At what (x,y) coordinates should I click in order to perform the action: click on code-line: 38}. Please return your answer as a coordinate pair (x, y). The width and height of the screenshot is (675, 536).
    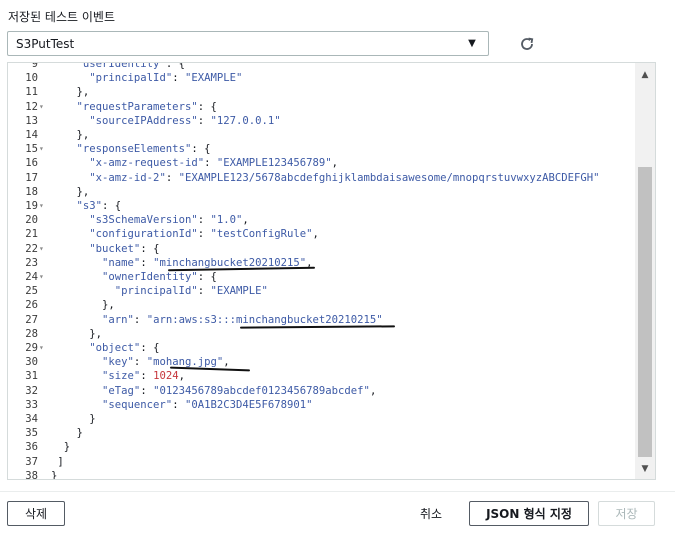
    Looking at the image, I should click on (321, 474).